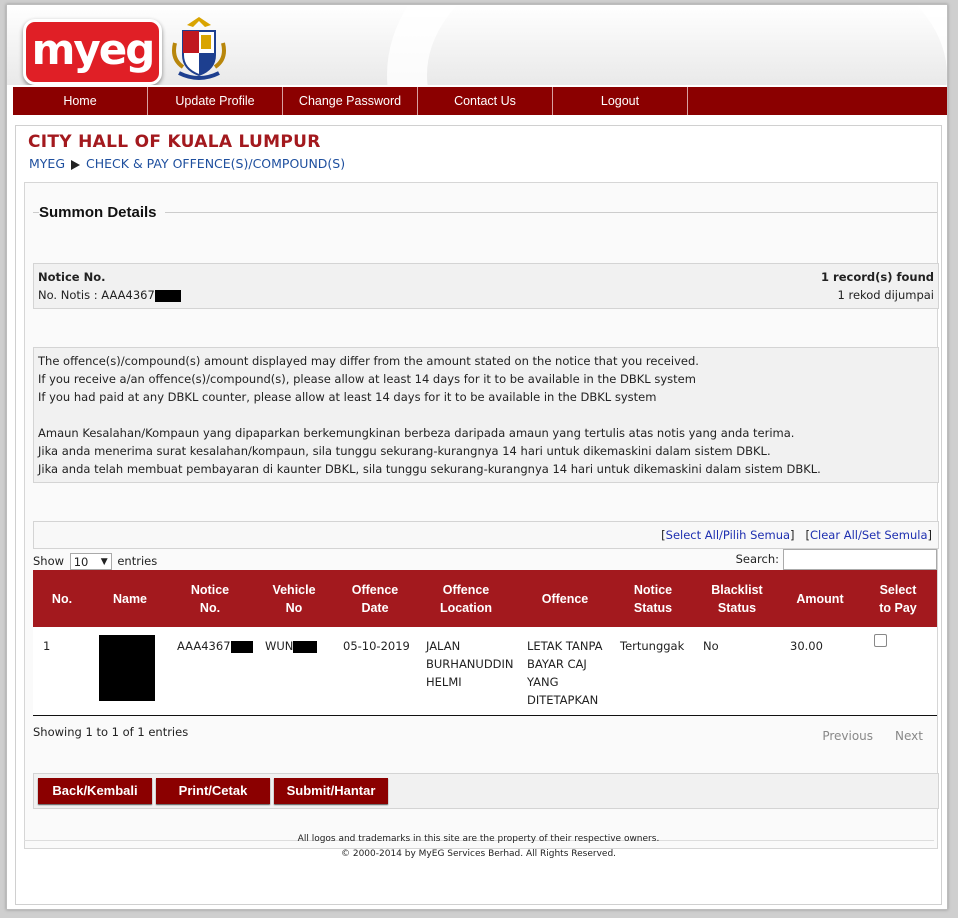 The height and width of the screenshot is (918, 958). What do you see at coordinates (92, 52) in the screenshot?
I see `myeg-logo: myeg` at bounding box center [92, 52].